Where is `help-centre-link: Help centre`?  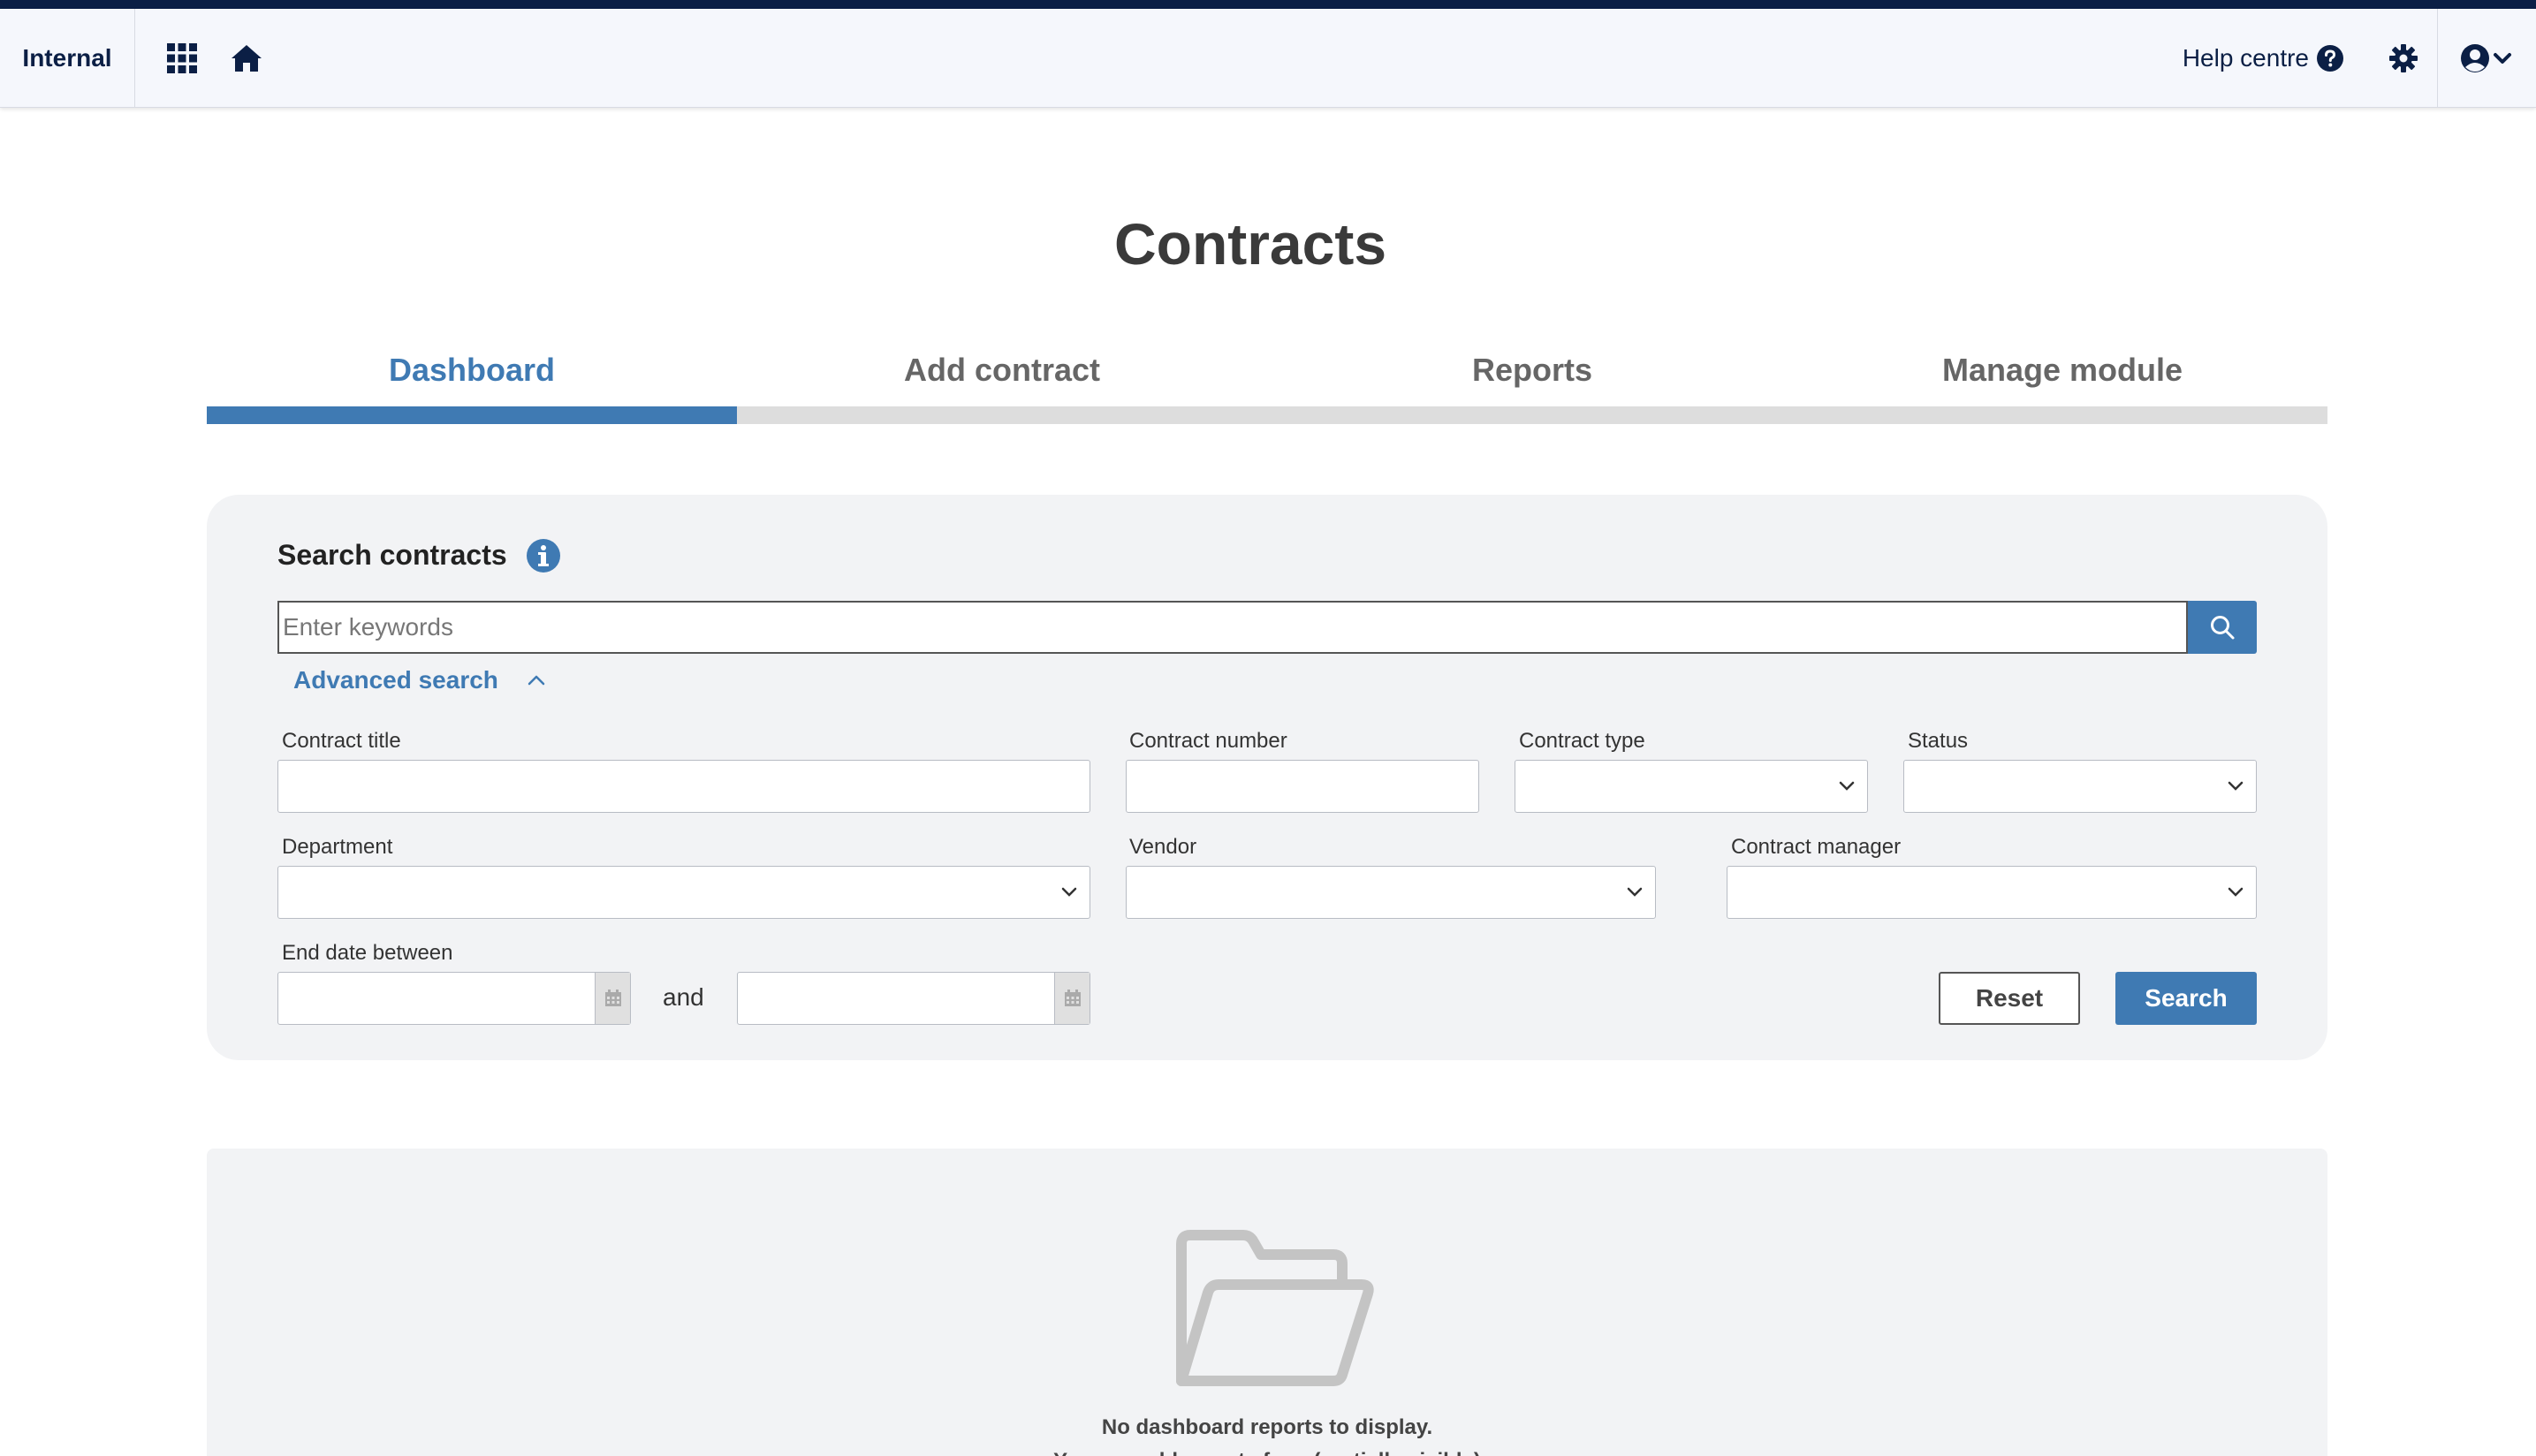 help-centre-link: Help centre is located at coordinates (2263, 58).